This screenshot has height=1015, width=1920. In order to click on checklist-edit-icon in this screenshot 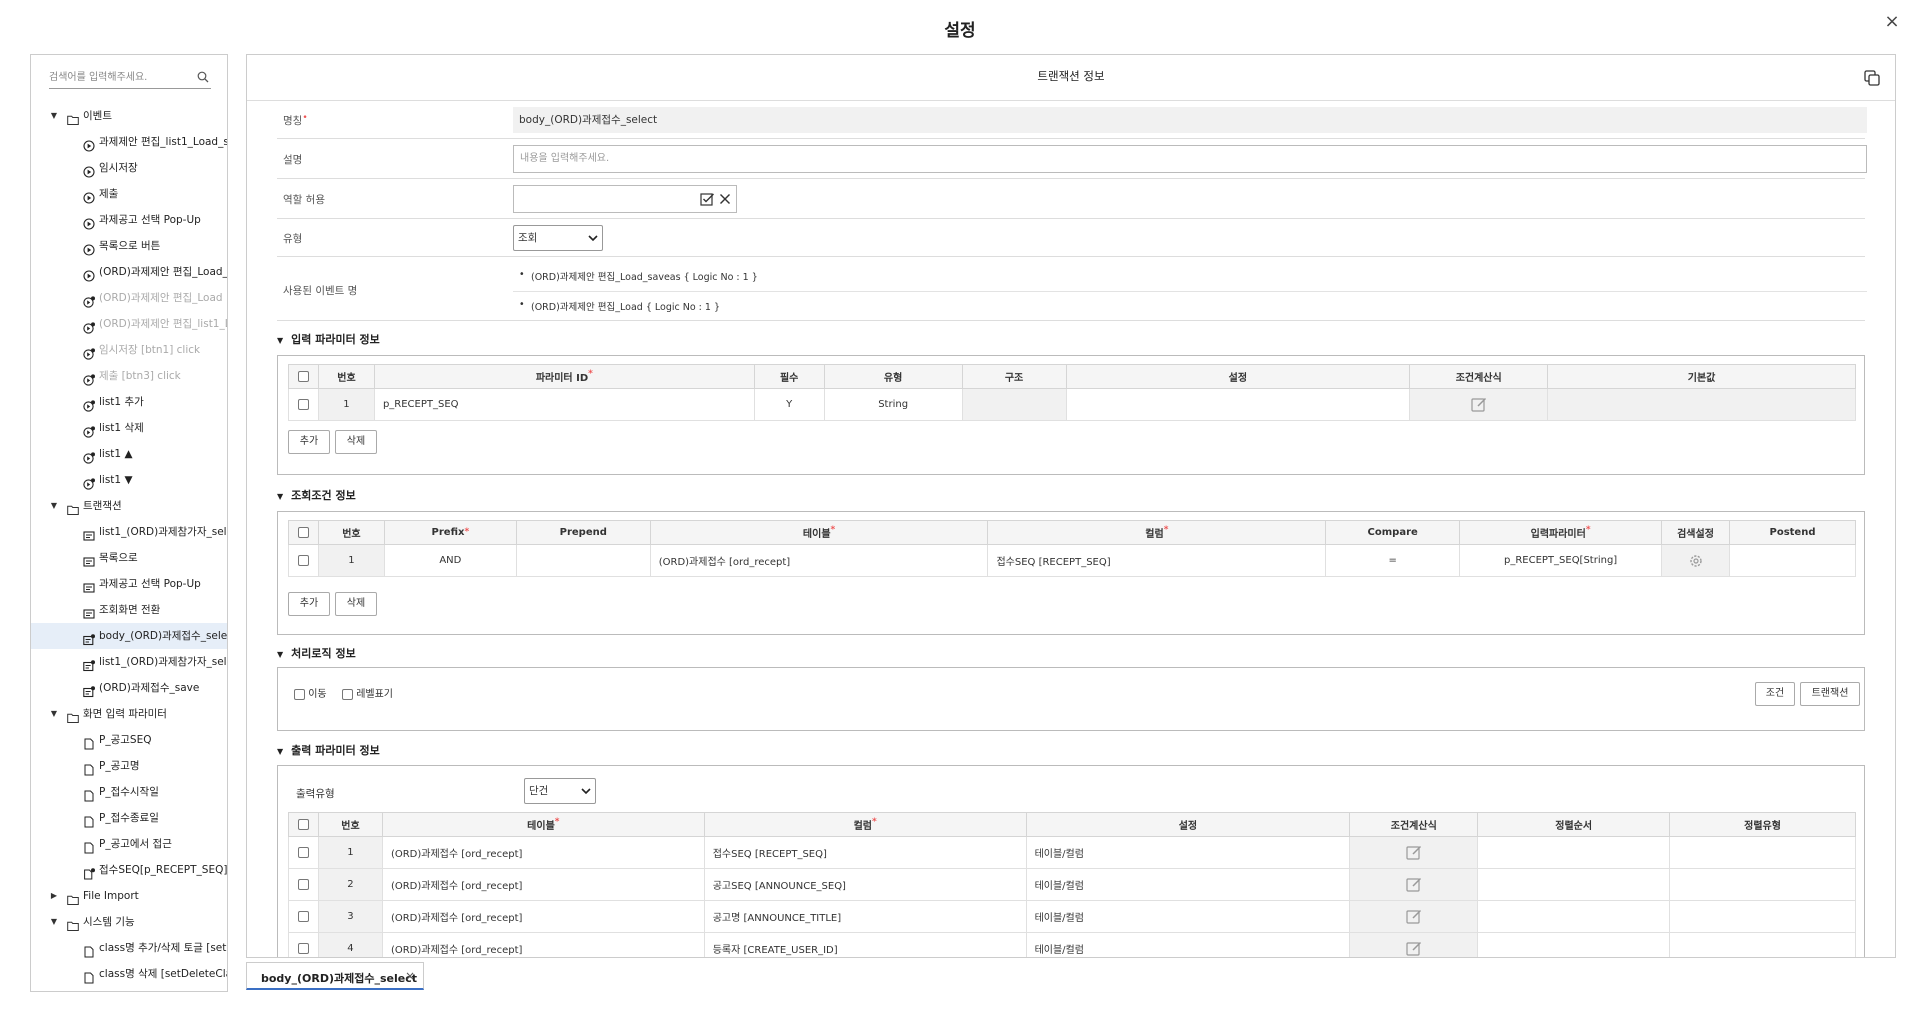, I will do `click(707, 199)`.